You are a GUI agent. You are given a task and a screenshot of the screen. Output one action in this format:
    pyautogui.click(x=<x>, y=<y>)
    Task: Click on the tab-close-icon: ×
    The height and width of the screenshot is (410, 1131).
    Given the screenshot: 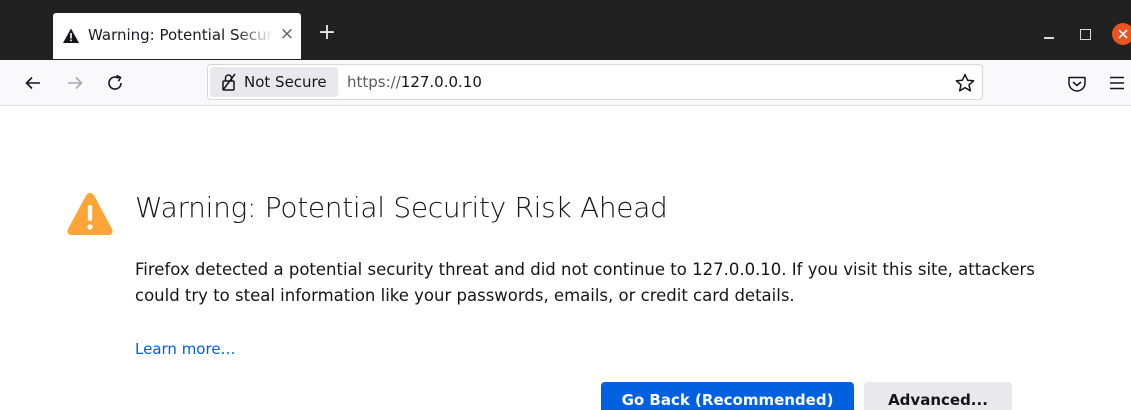 What is the action you would take?
    pyautogui.click(x=287, y=34)
    